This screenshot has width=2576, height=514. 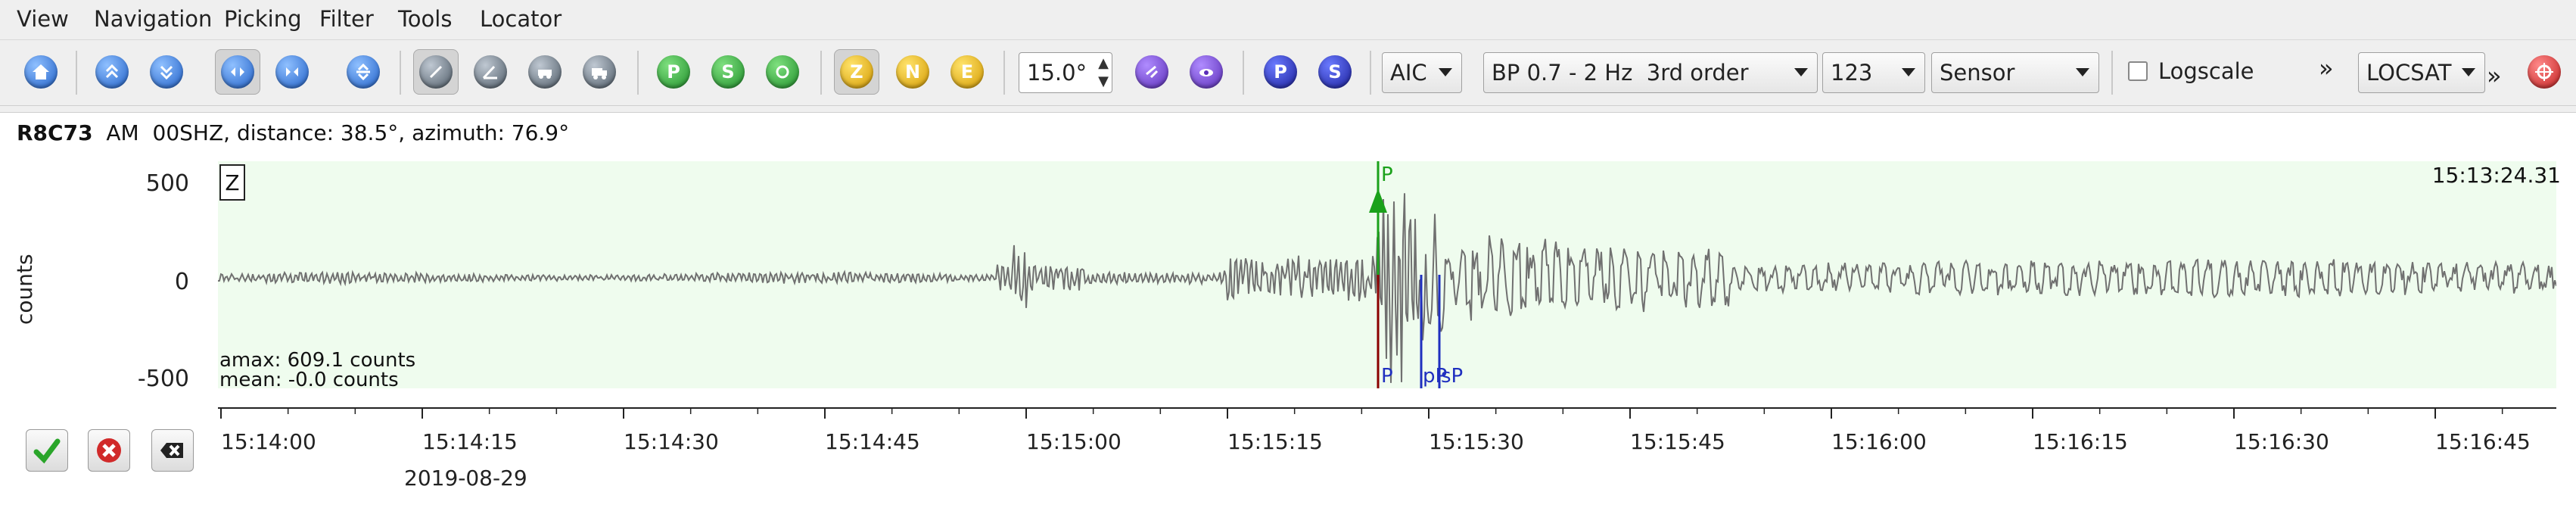 I want to click on disable-button, so click(x=172, y=450).